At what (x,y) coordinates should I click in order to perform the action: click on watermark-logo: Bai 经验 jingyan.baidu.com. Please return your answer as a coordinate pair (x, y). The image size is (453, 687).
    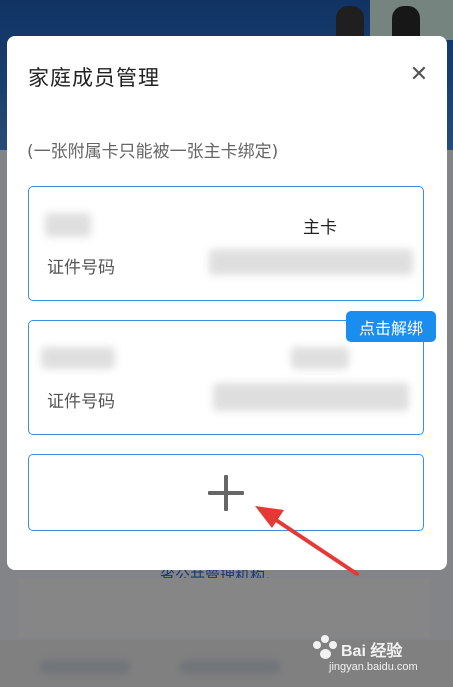
    Looking at the image, I should click on (374, 656).